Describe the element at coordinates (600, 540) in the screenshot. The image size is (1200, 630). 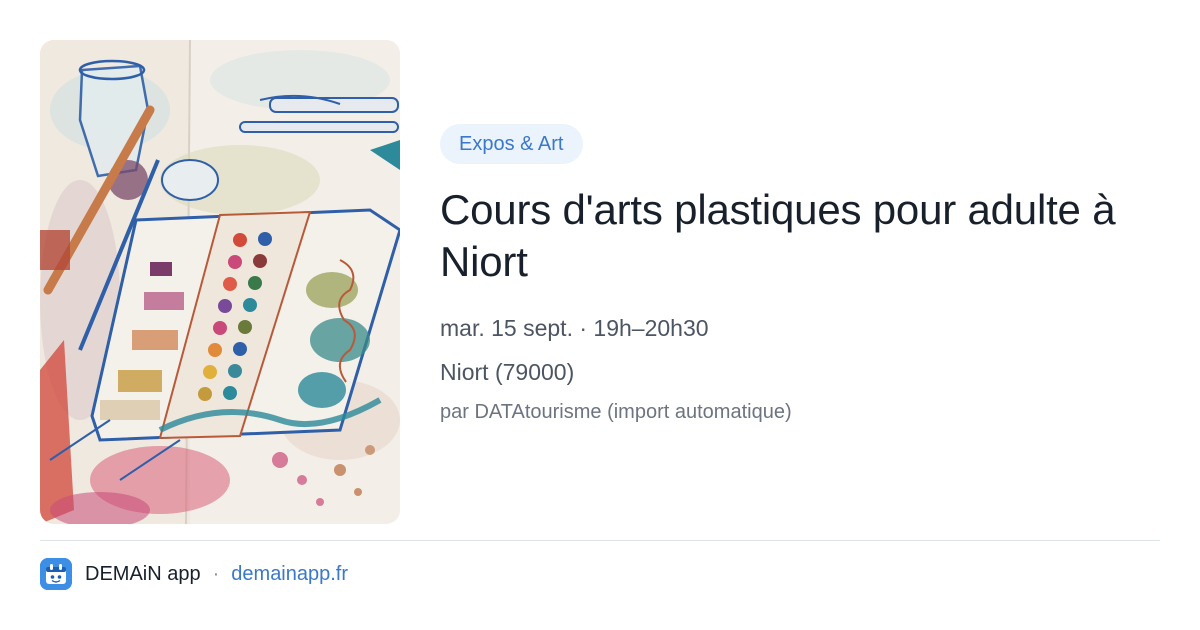
I see `footer-divider` at that location.